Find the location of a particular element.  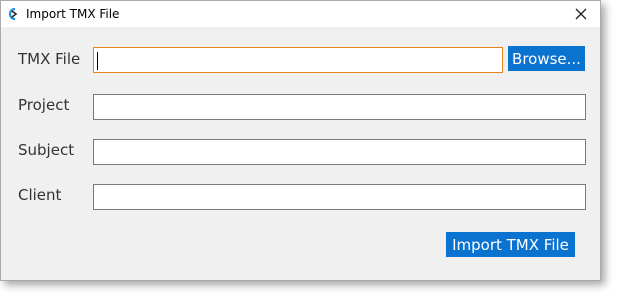

tmx-file-label: TMX File is located at coordinates (49, 59).